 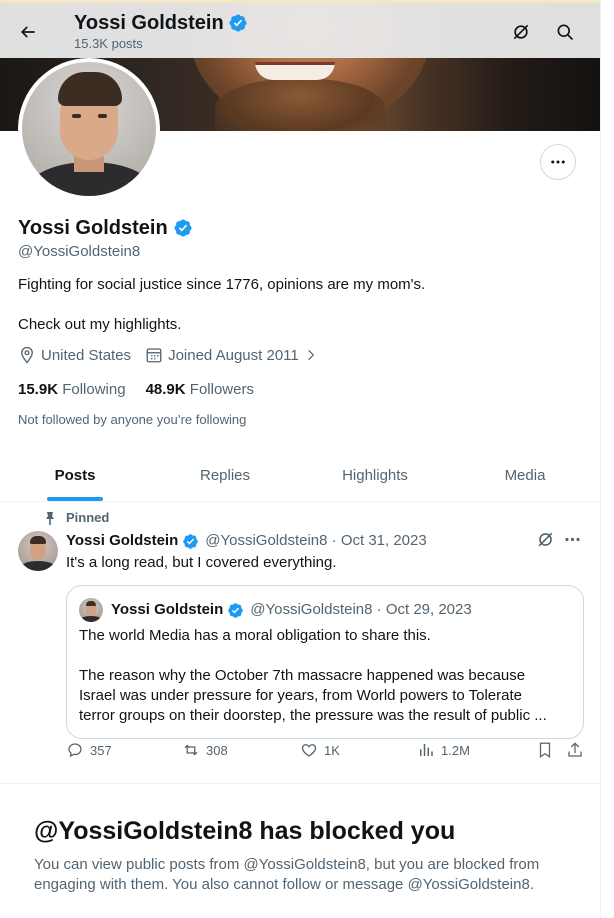 What do you see at coordinates (75, 475) in the screenshot?
I see `tab-posts: Posts` at bounding box center [75, 475].